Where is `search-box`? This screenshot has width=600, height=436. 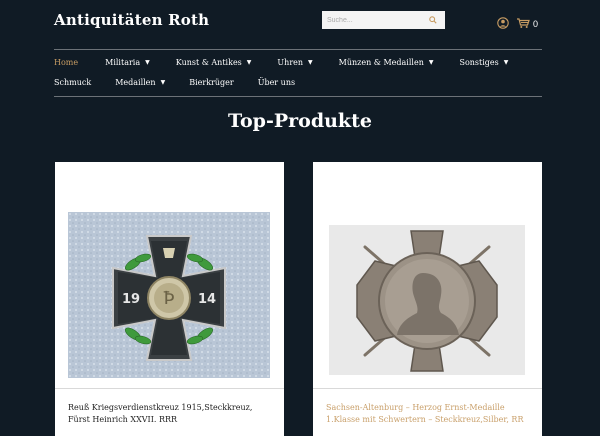
search-box is located at coordinates (383, 20).